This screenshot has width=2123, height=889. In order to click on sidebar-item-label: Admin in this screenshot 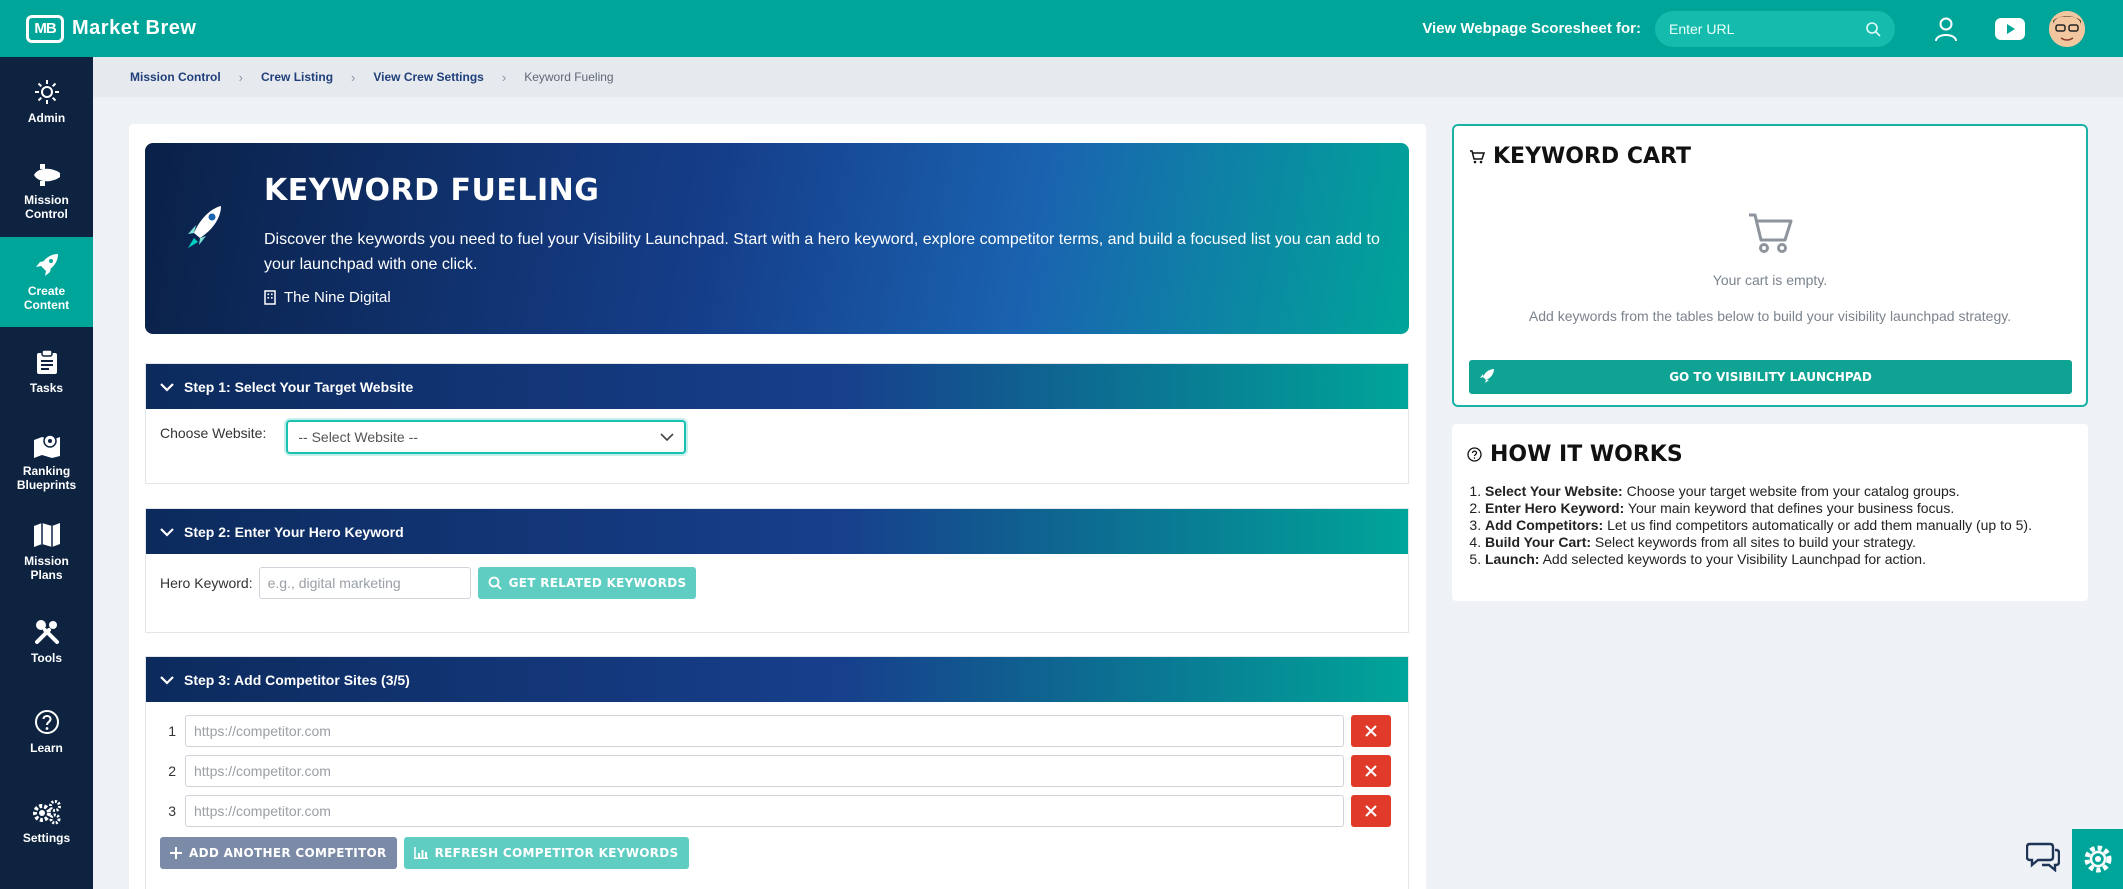, I will do `click(46, 118)`.